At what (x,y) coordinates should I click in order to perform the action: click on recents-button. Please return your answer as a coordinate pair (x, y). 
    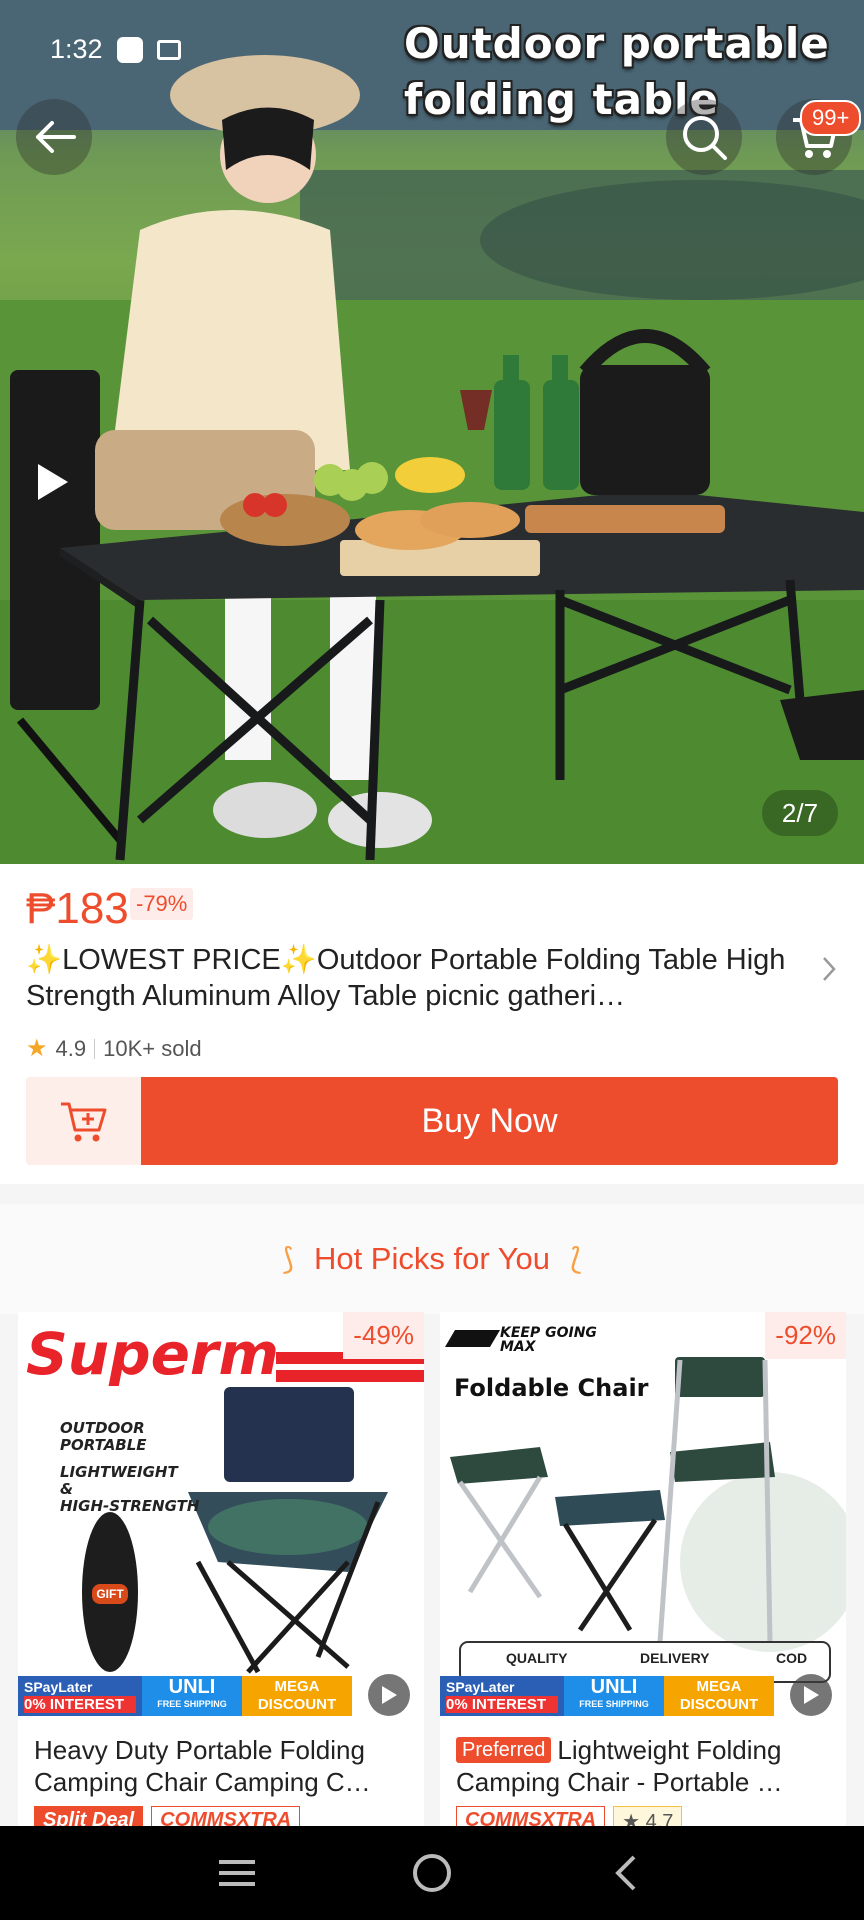
    Looking at the image, I should click on (237, 1873).